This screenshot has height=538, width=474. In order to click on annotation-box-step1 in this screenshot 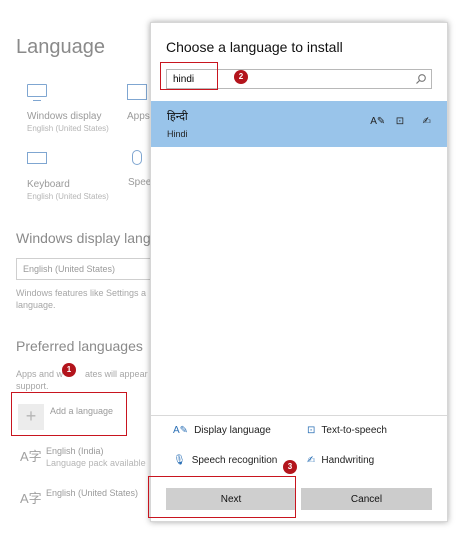, I will do `click(69, 414)`.